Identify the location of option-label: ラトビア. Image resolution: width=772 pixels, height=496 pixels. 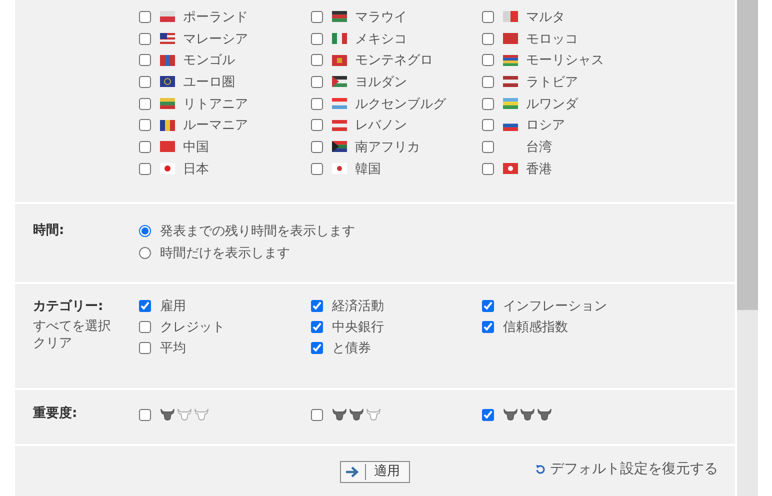
(552, 82).